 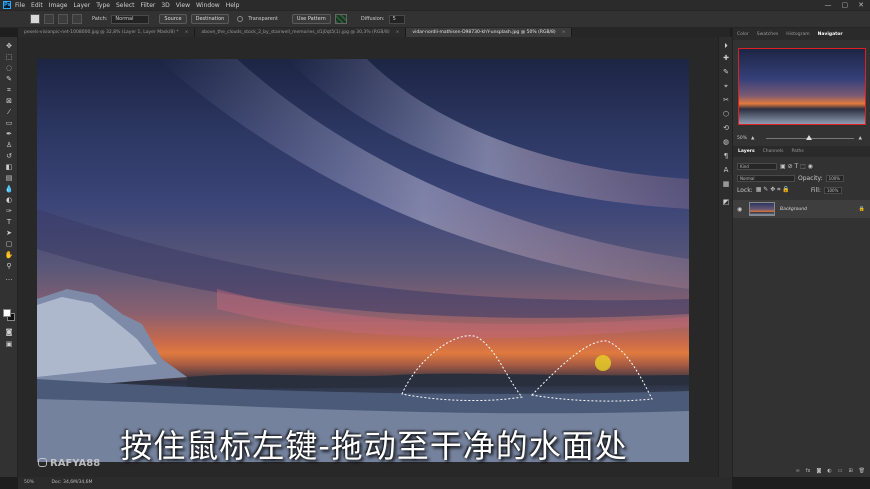 I want to click on group-icon: ▭, so click(x=840, y=472).